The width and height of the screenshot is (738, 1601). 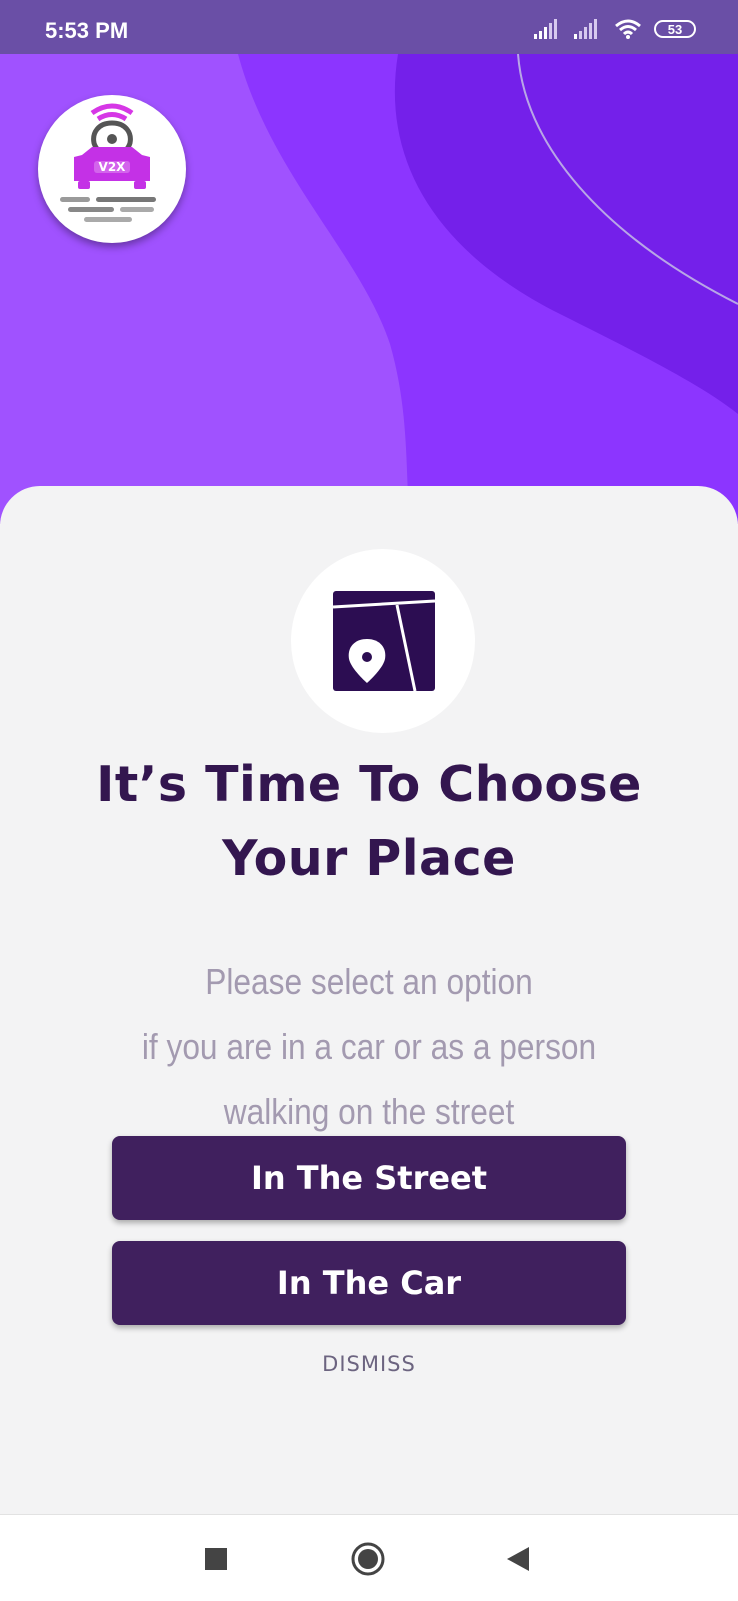 I want to click on recents-button, so click(x=216, y=1559).